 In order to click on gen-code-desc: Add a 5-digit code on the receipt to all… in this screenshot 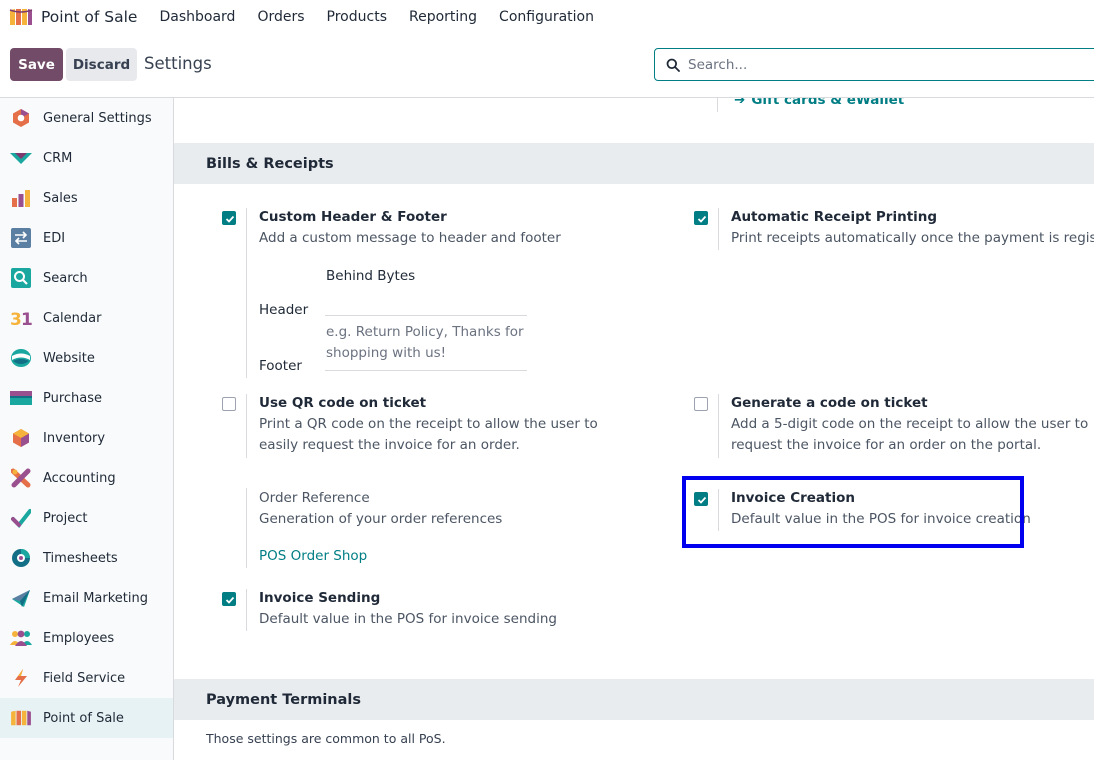, I will do `click(910, 434)`.